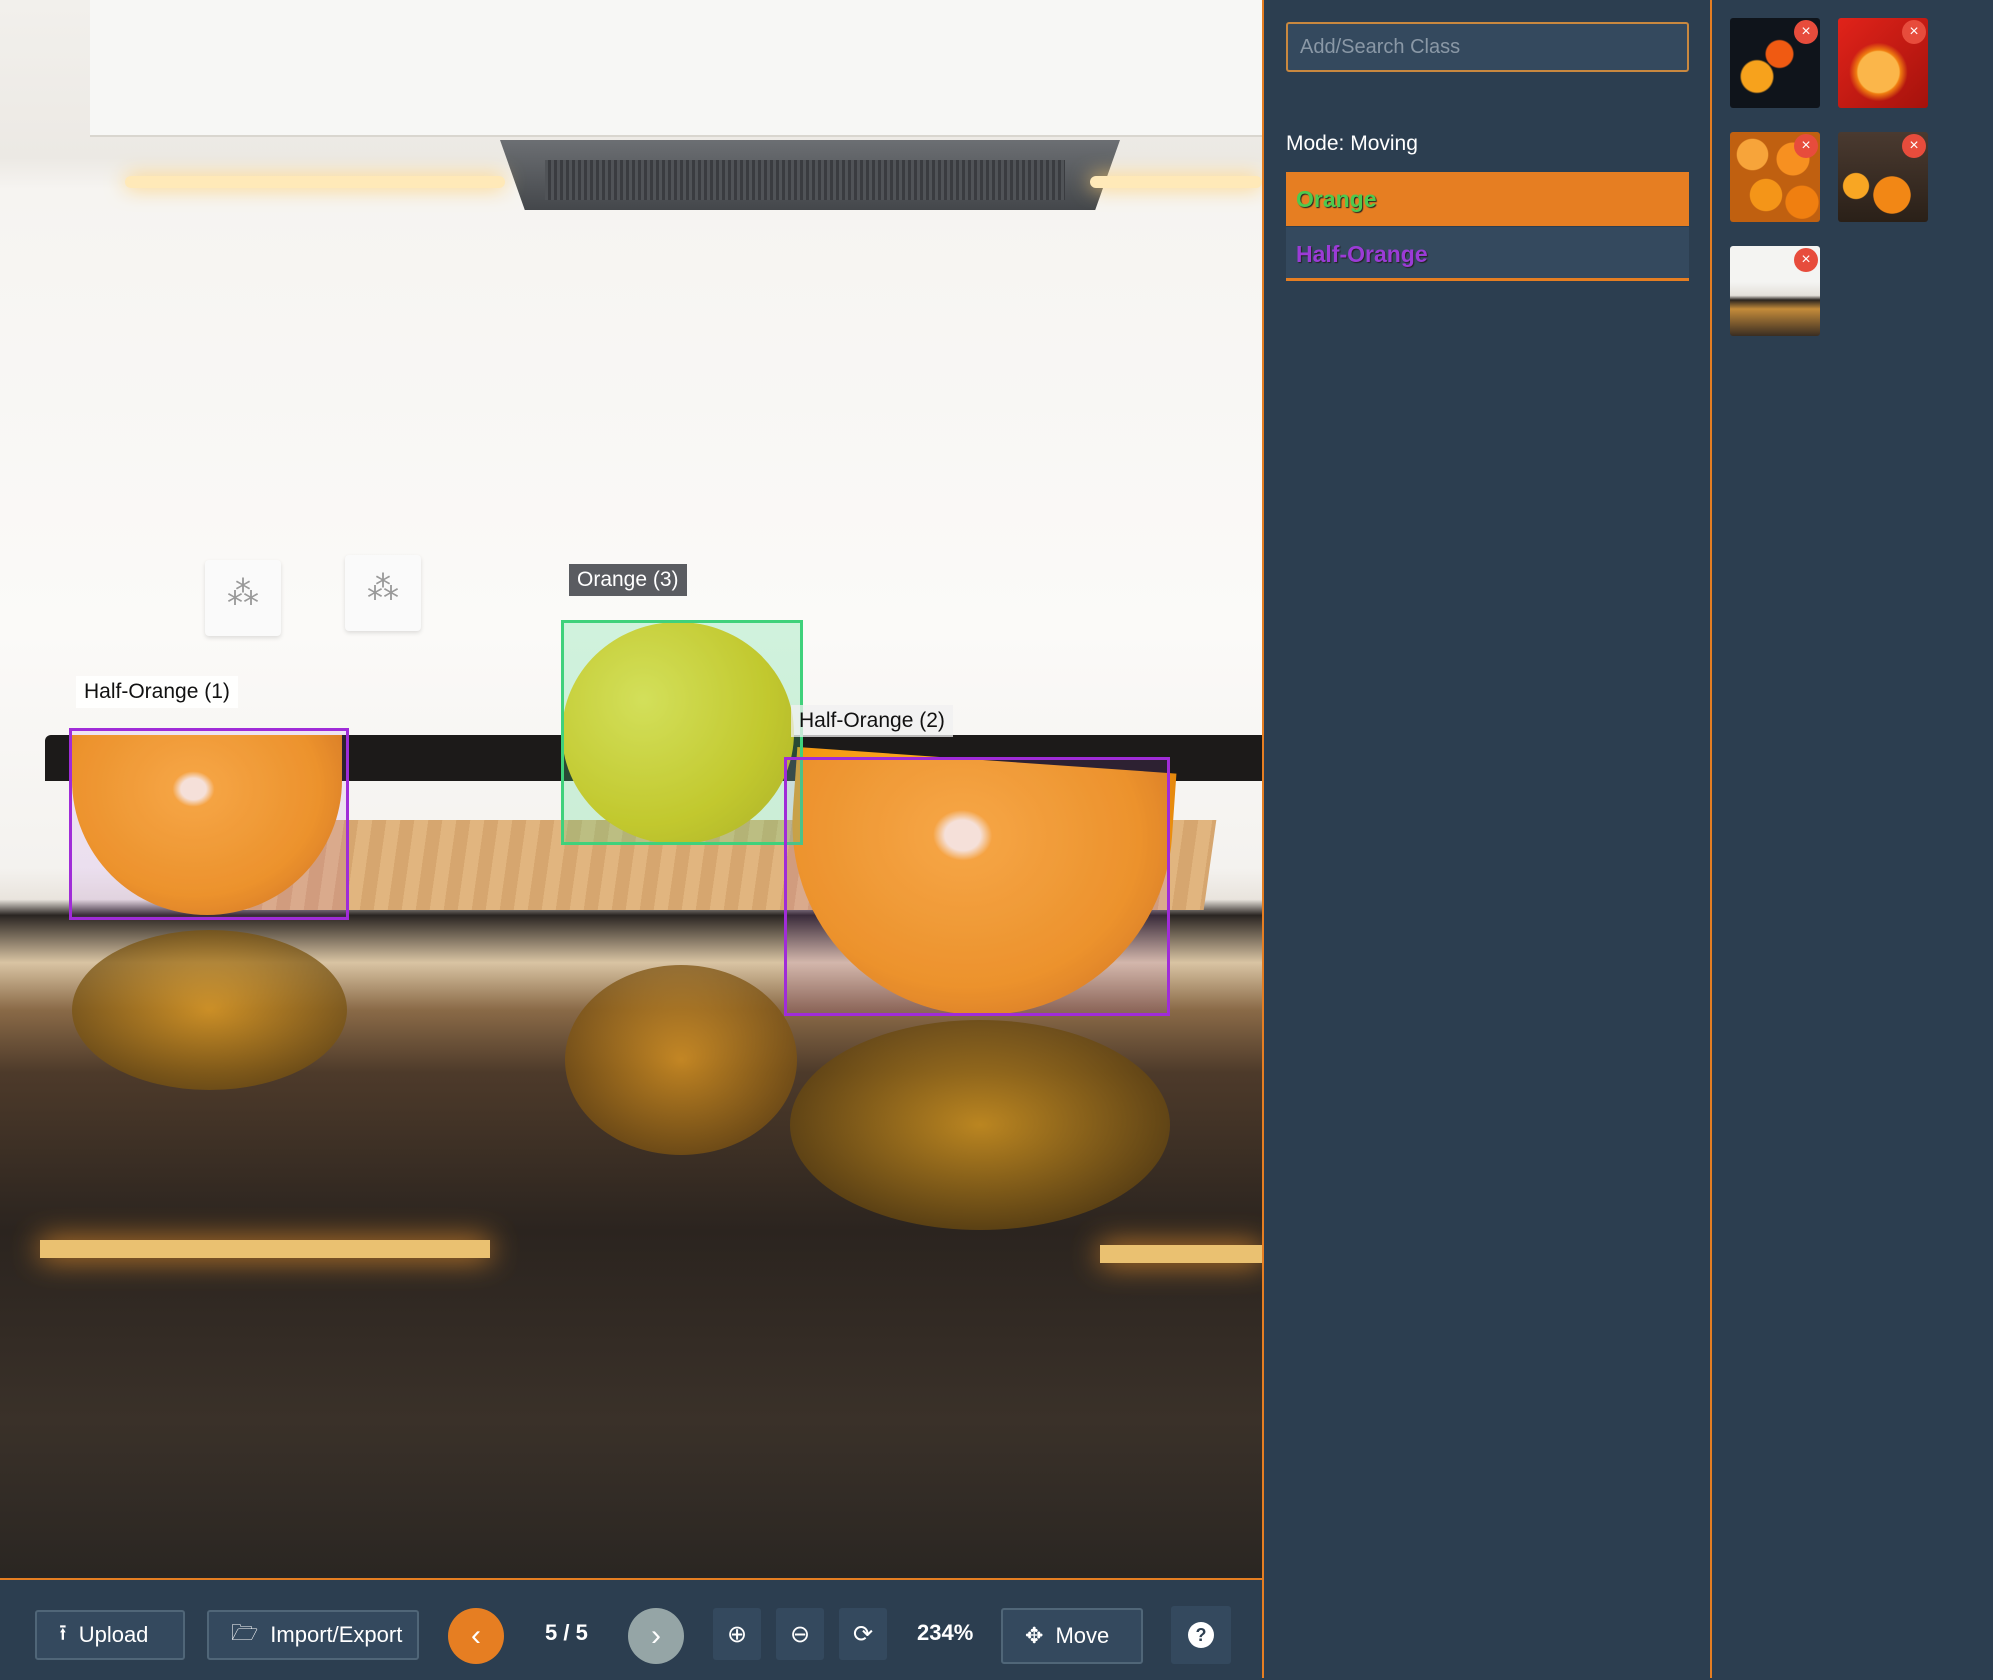 Image resolution: width=1993 pixels, height=1680 pixels. I want to click on page-indicator: 5 / 5, so click(566, 1632).